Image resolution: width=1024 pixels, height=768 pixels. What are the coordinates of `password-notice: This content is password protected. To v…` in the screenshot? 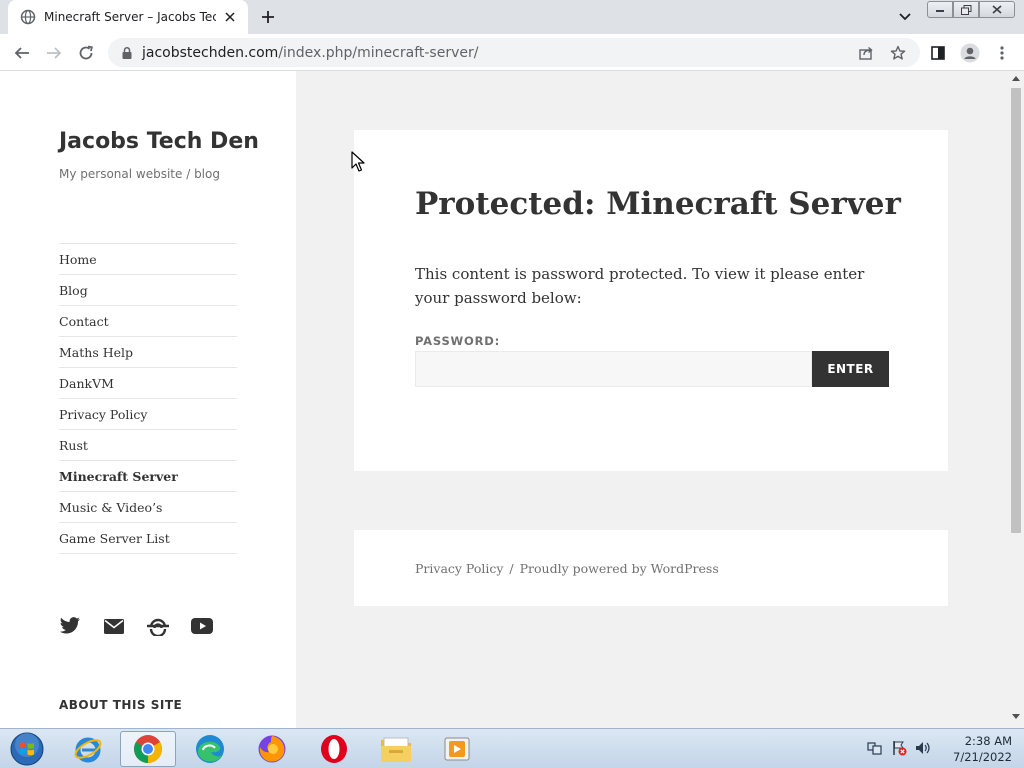 It's located at (640, 286).